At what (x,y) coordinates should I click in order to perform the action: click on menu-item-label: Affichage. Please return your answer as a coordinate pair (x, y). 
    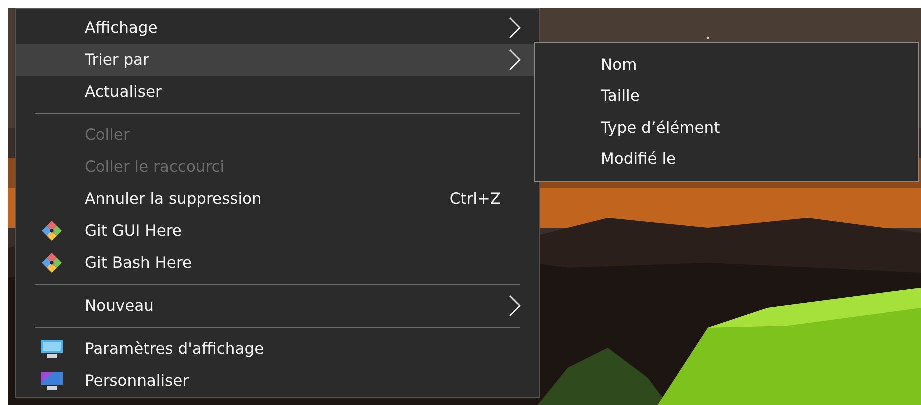
    Looking at the image, I should click on (122, 28).